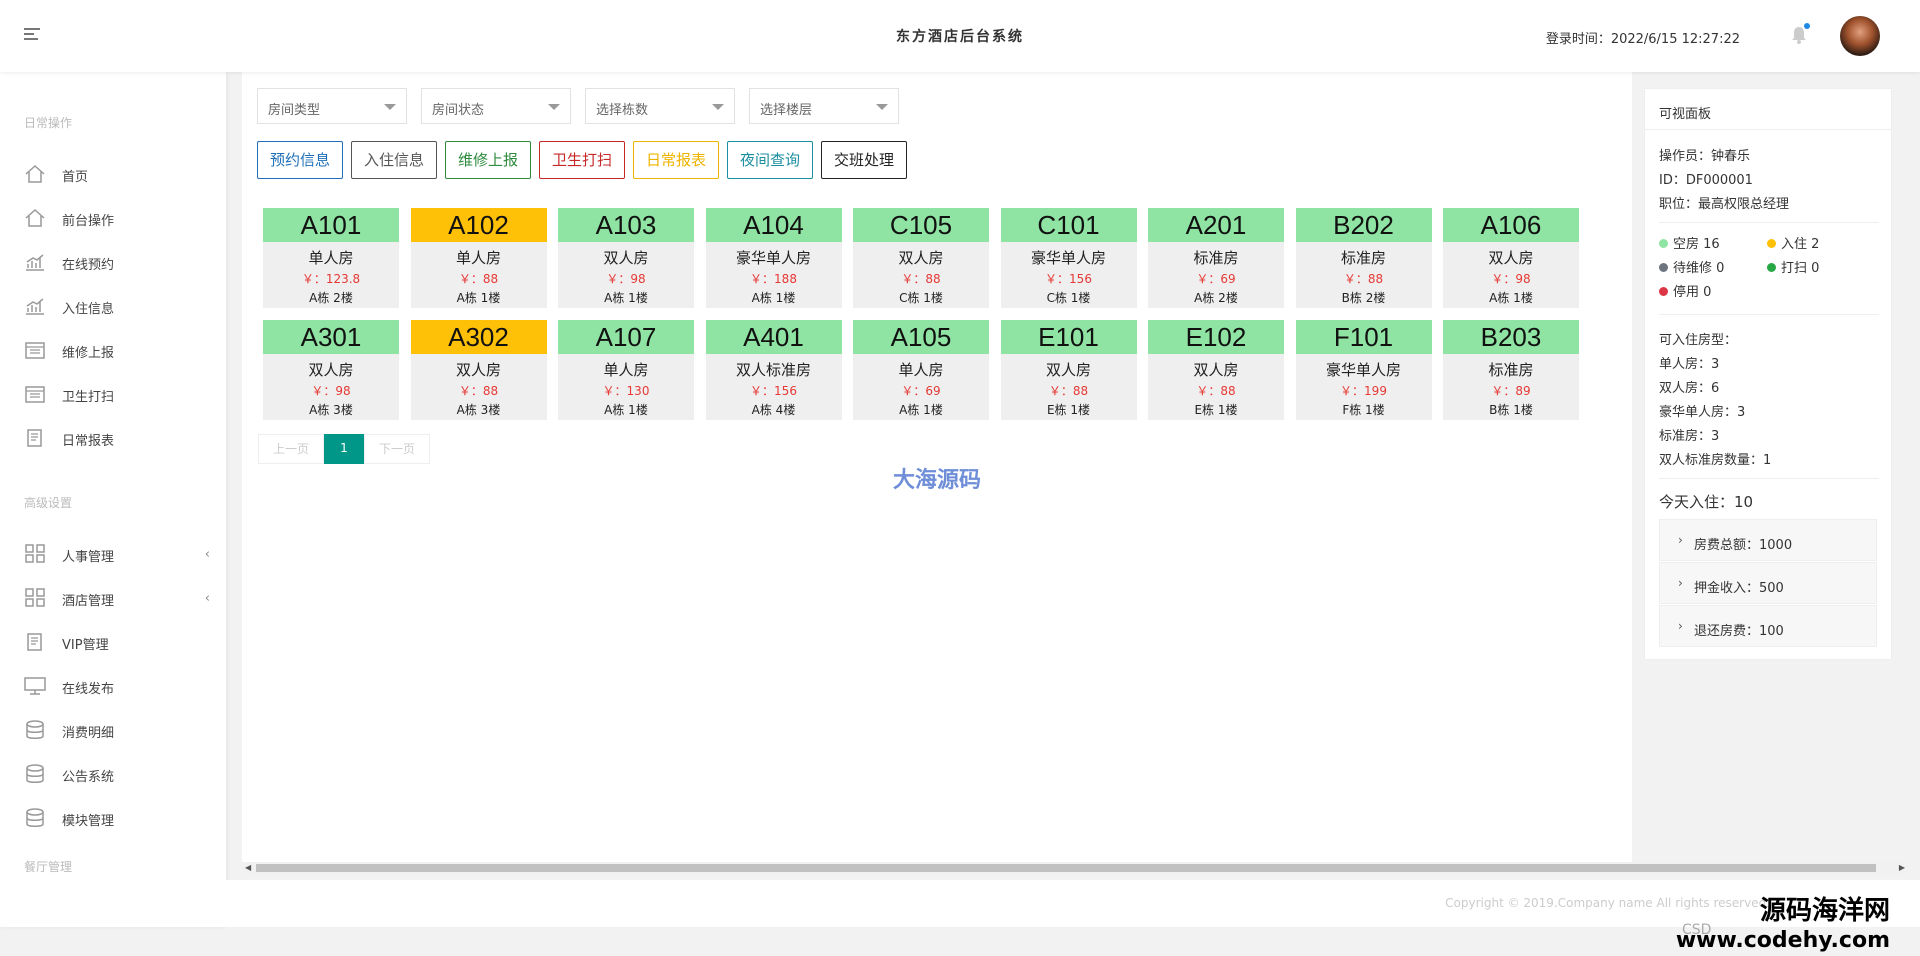 The height and width of the screenshot is (956, 1920). I want to click on room-card: A107 单人房 ￥：130 A栋 1楼, so click(626, 370).